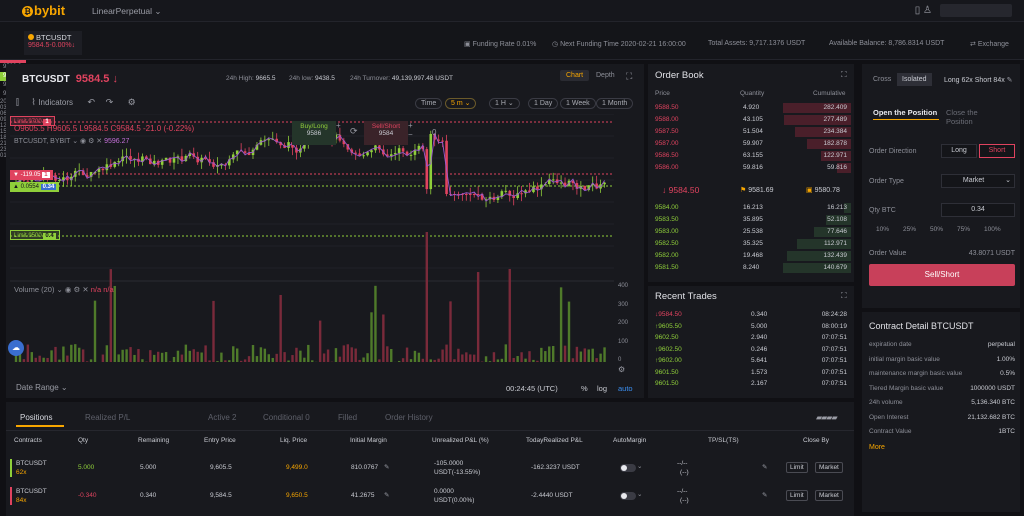 The height and width of the screenshot is (516, 1024). What do you see at coordinates (132, 102) in the screenshot?
I see `settings-icon: ⚙` at bounding box center [132, 102].